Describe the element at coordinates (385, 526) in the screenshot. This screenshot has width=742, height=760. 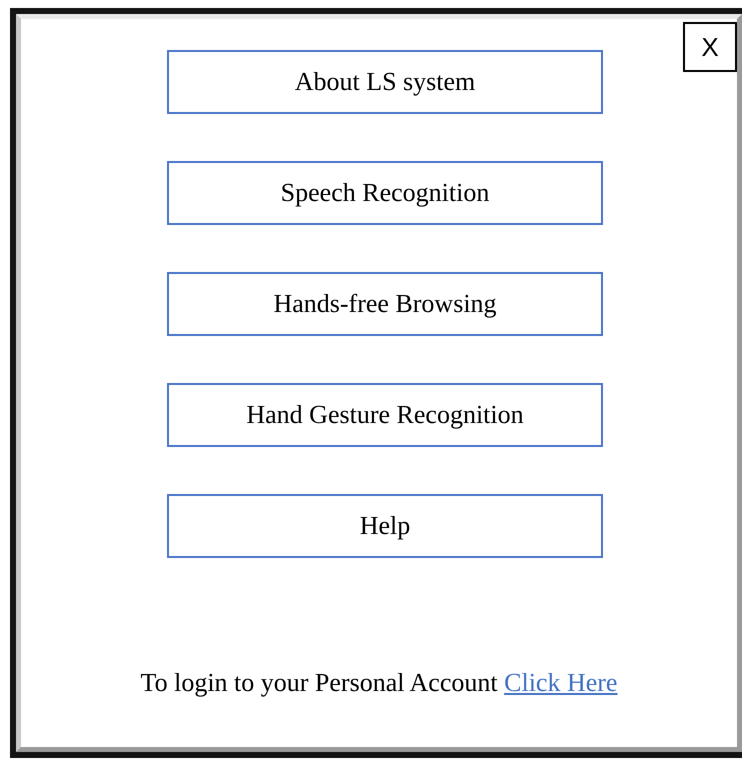
I see `menu-button: Help` at that location.